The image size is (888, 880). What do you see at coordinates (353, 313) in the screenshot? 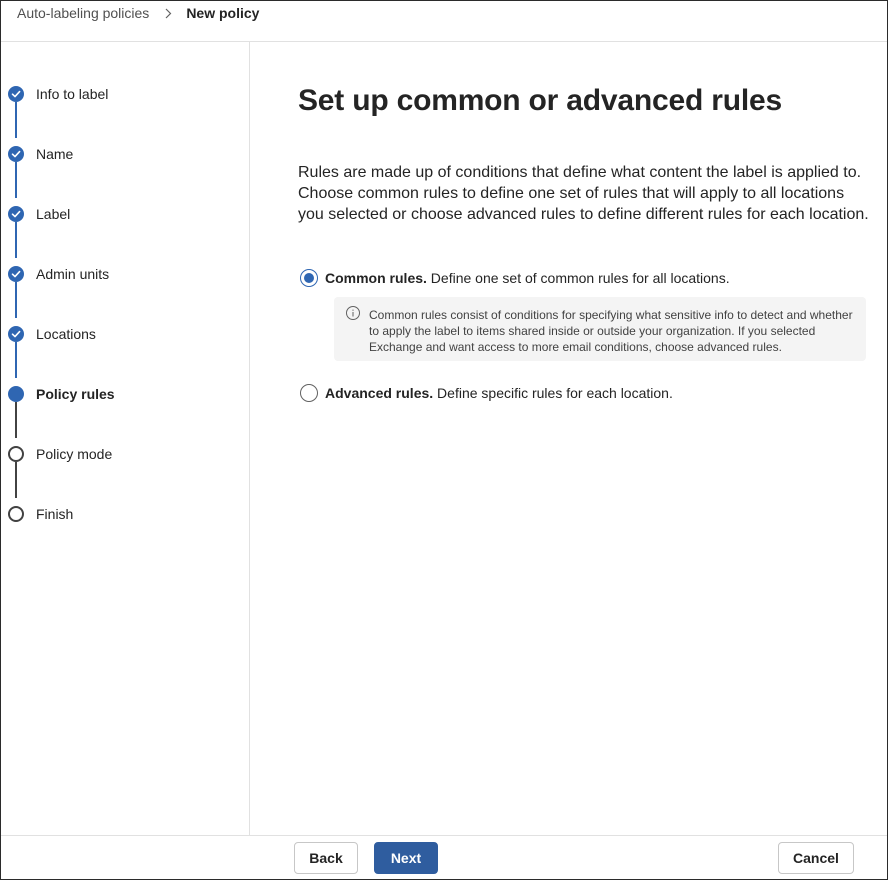
I see `info-icon` at bounding box center [353, 313].